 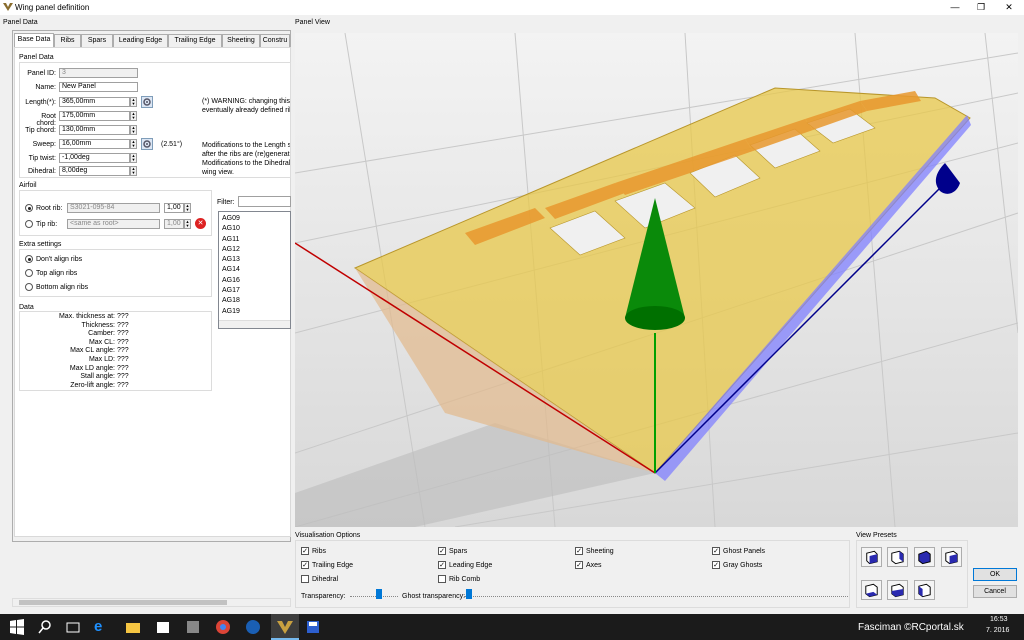 I want to click on tab-spars: Spars, so click(x=97, y=40).